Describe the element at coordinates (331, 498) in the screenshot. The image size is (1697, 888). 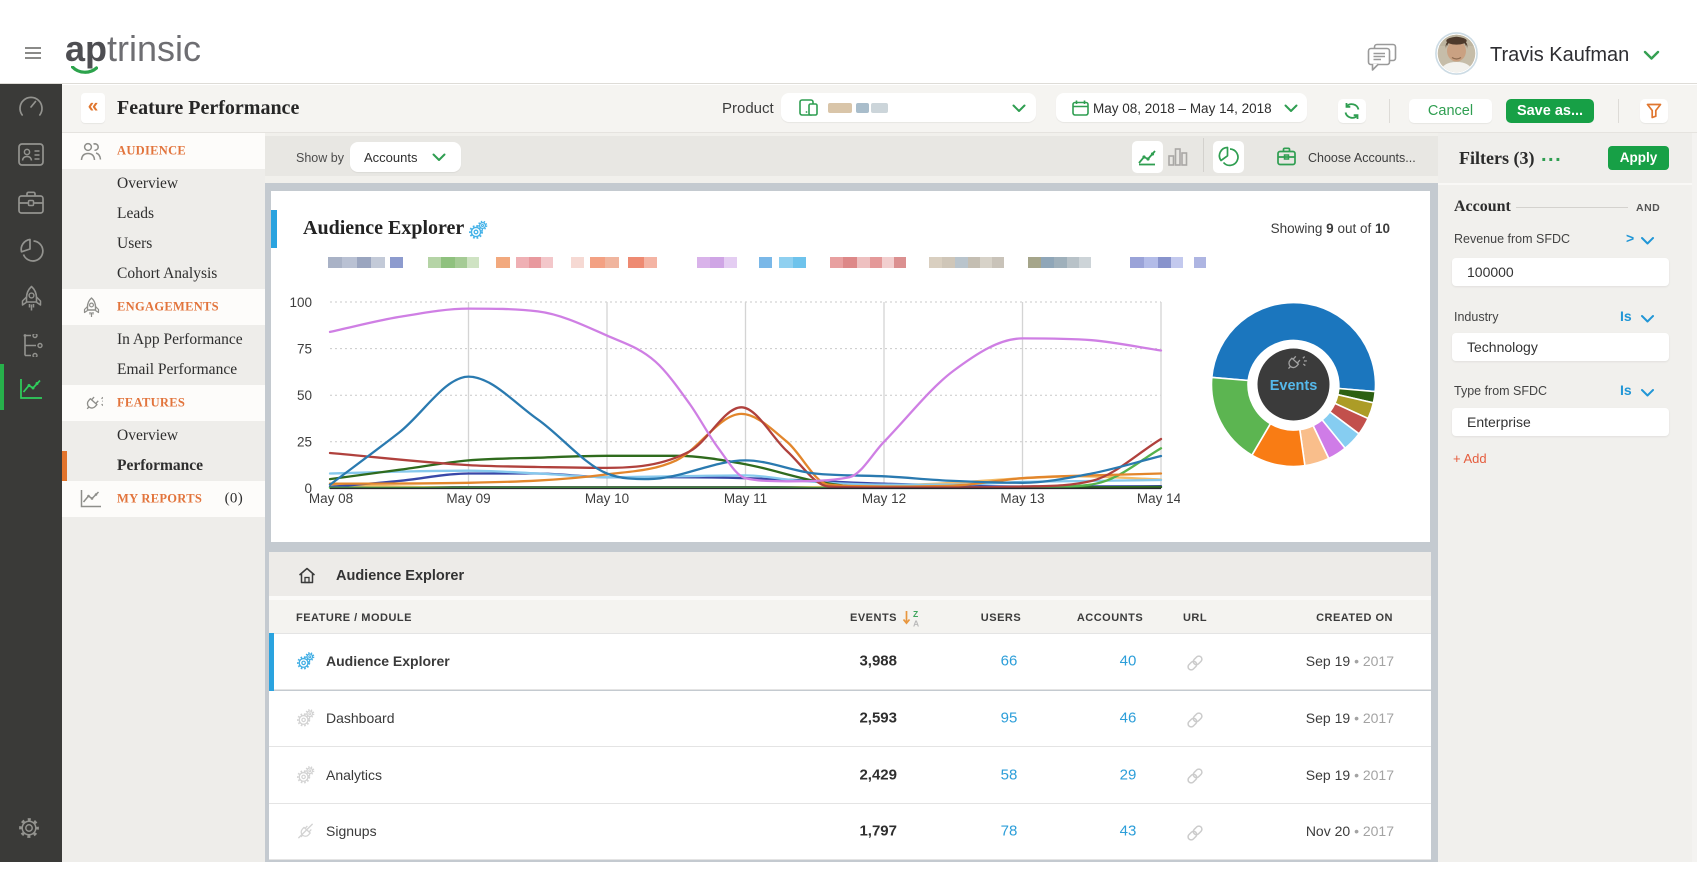
I see `svg-text: May 08` at that location.